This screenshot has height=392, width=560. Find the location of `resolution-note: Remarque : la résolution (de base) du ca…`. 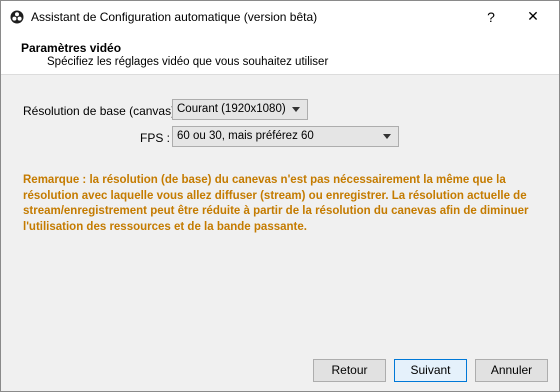

resolution-note: Remarque : la résolution (de base) du ca… is located at coordinates (276, 203).